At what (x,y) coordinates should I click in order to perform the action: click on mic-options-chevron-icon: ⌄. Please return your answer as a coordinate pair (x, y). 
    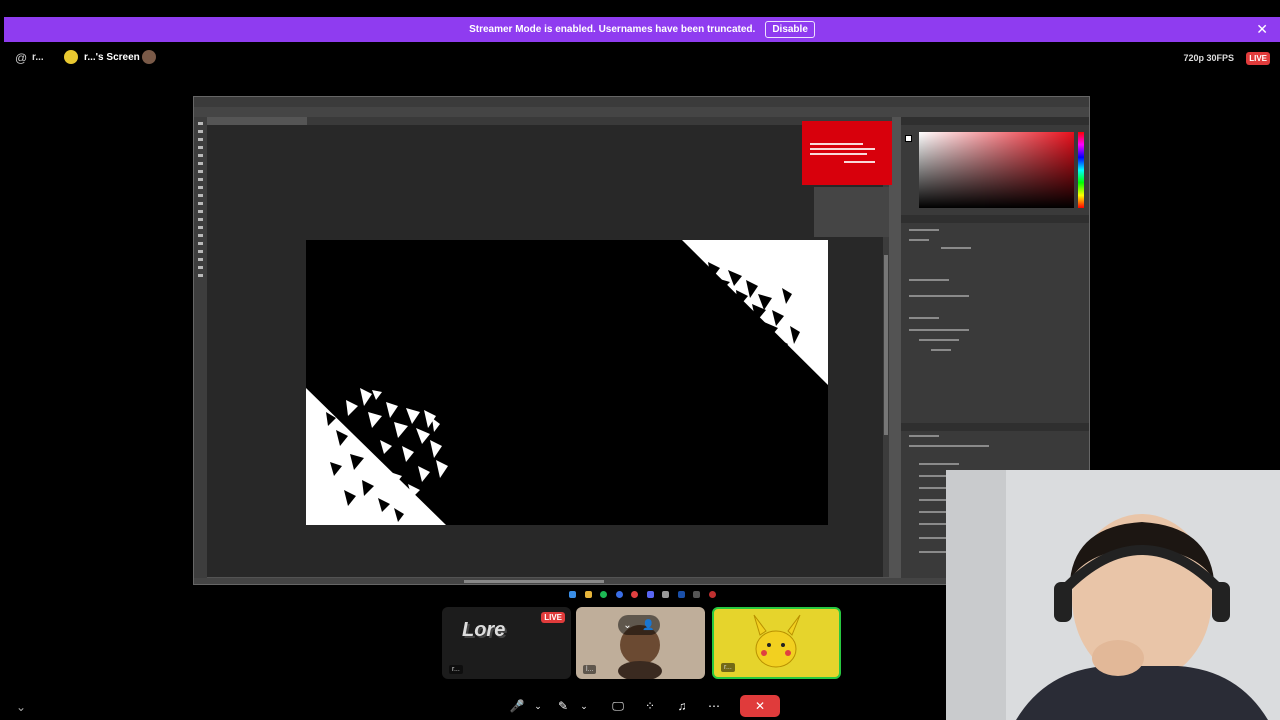
    Looking at the image, I should click on (538, 706).